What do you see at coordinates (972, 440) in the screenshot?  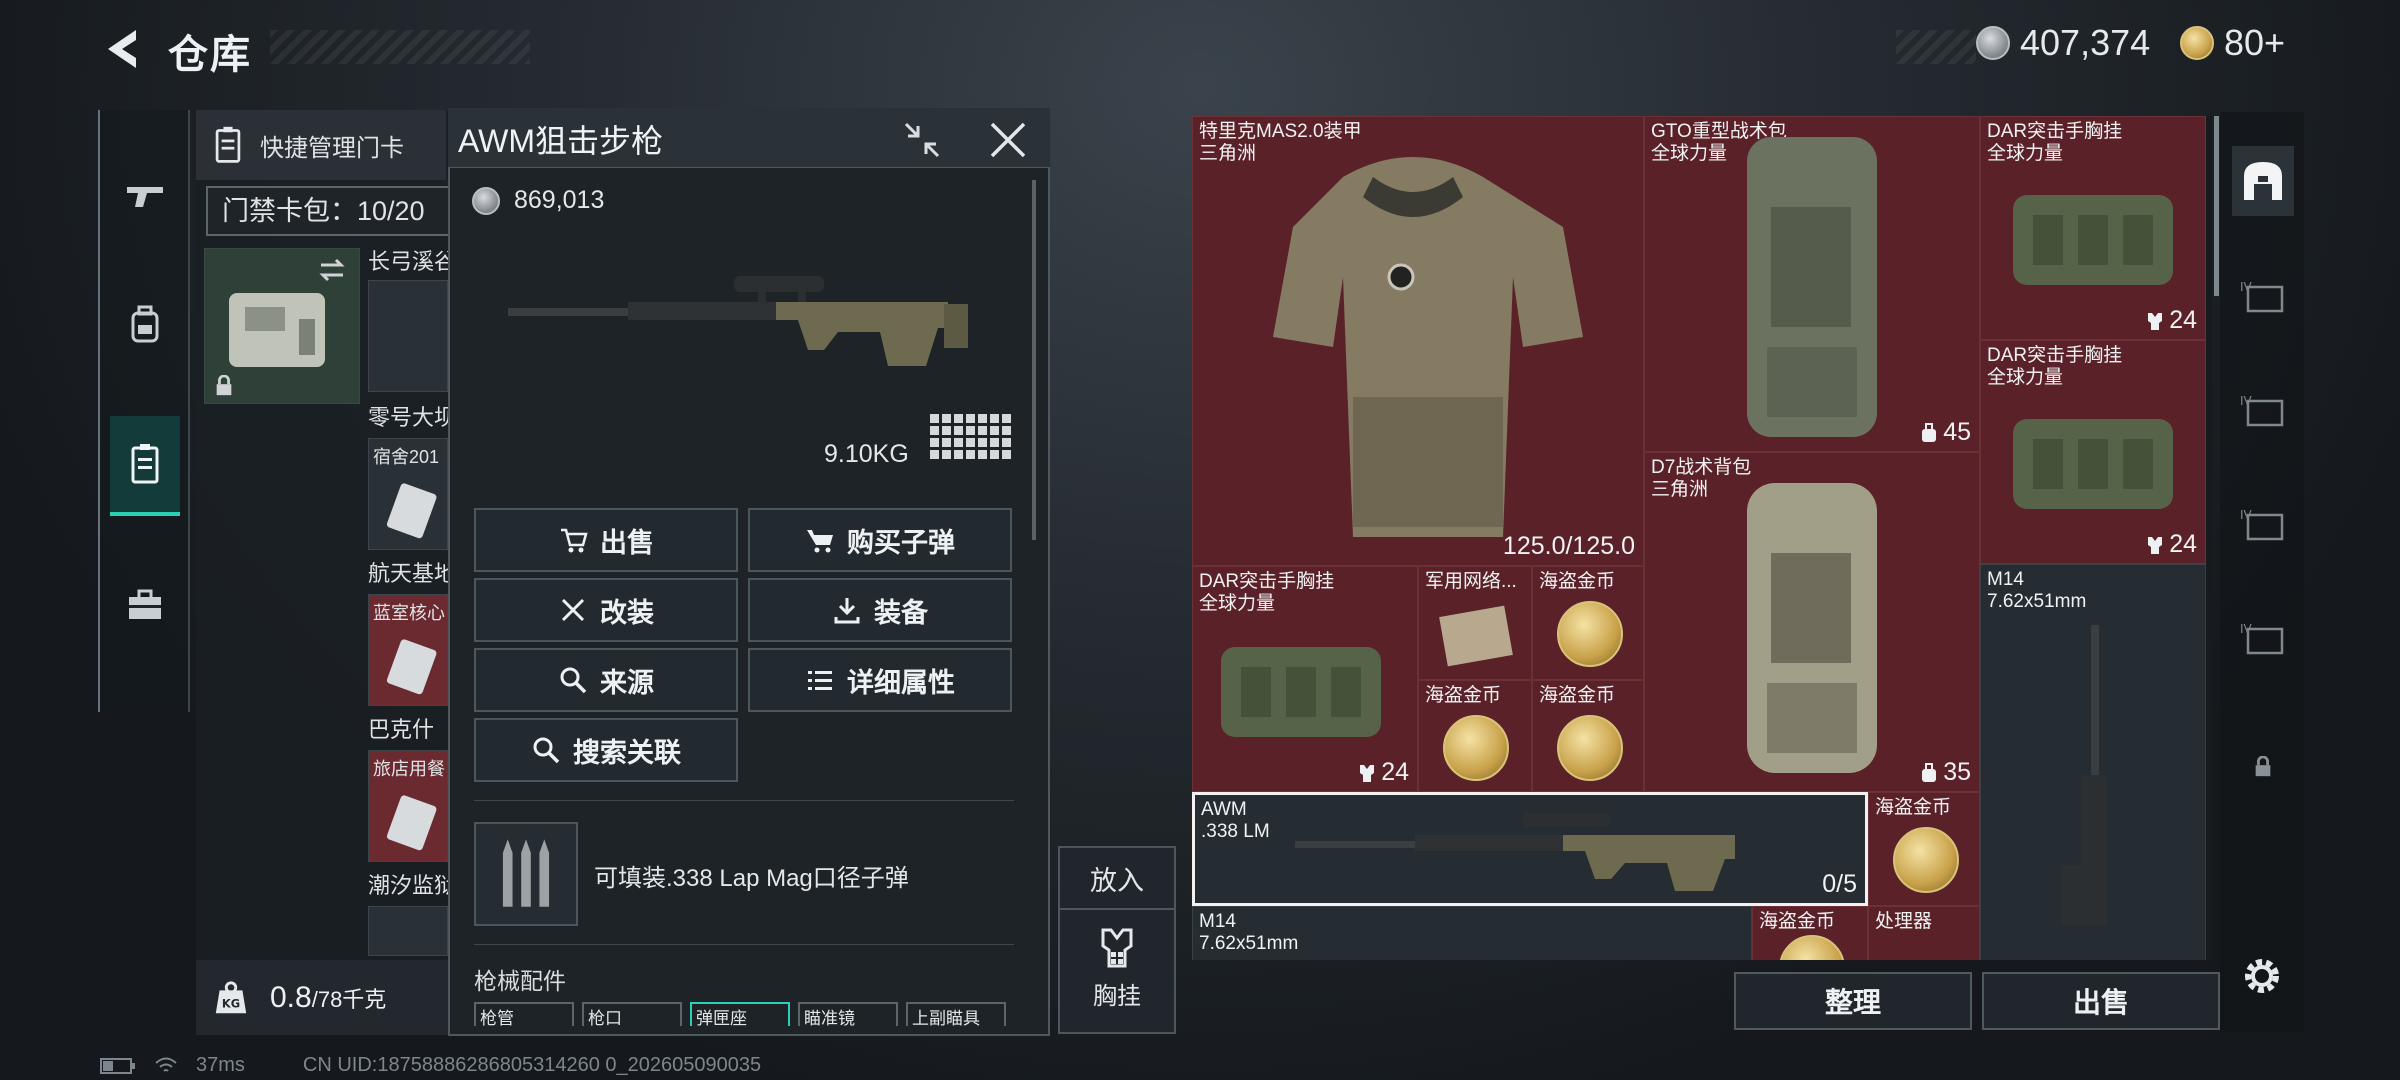 I see `item-size-grid-icon` at bounding box center [972, 440].